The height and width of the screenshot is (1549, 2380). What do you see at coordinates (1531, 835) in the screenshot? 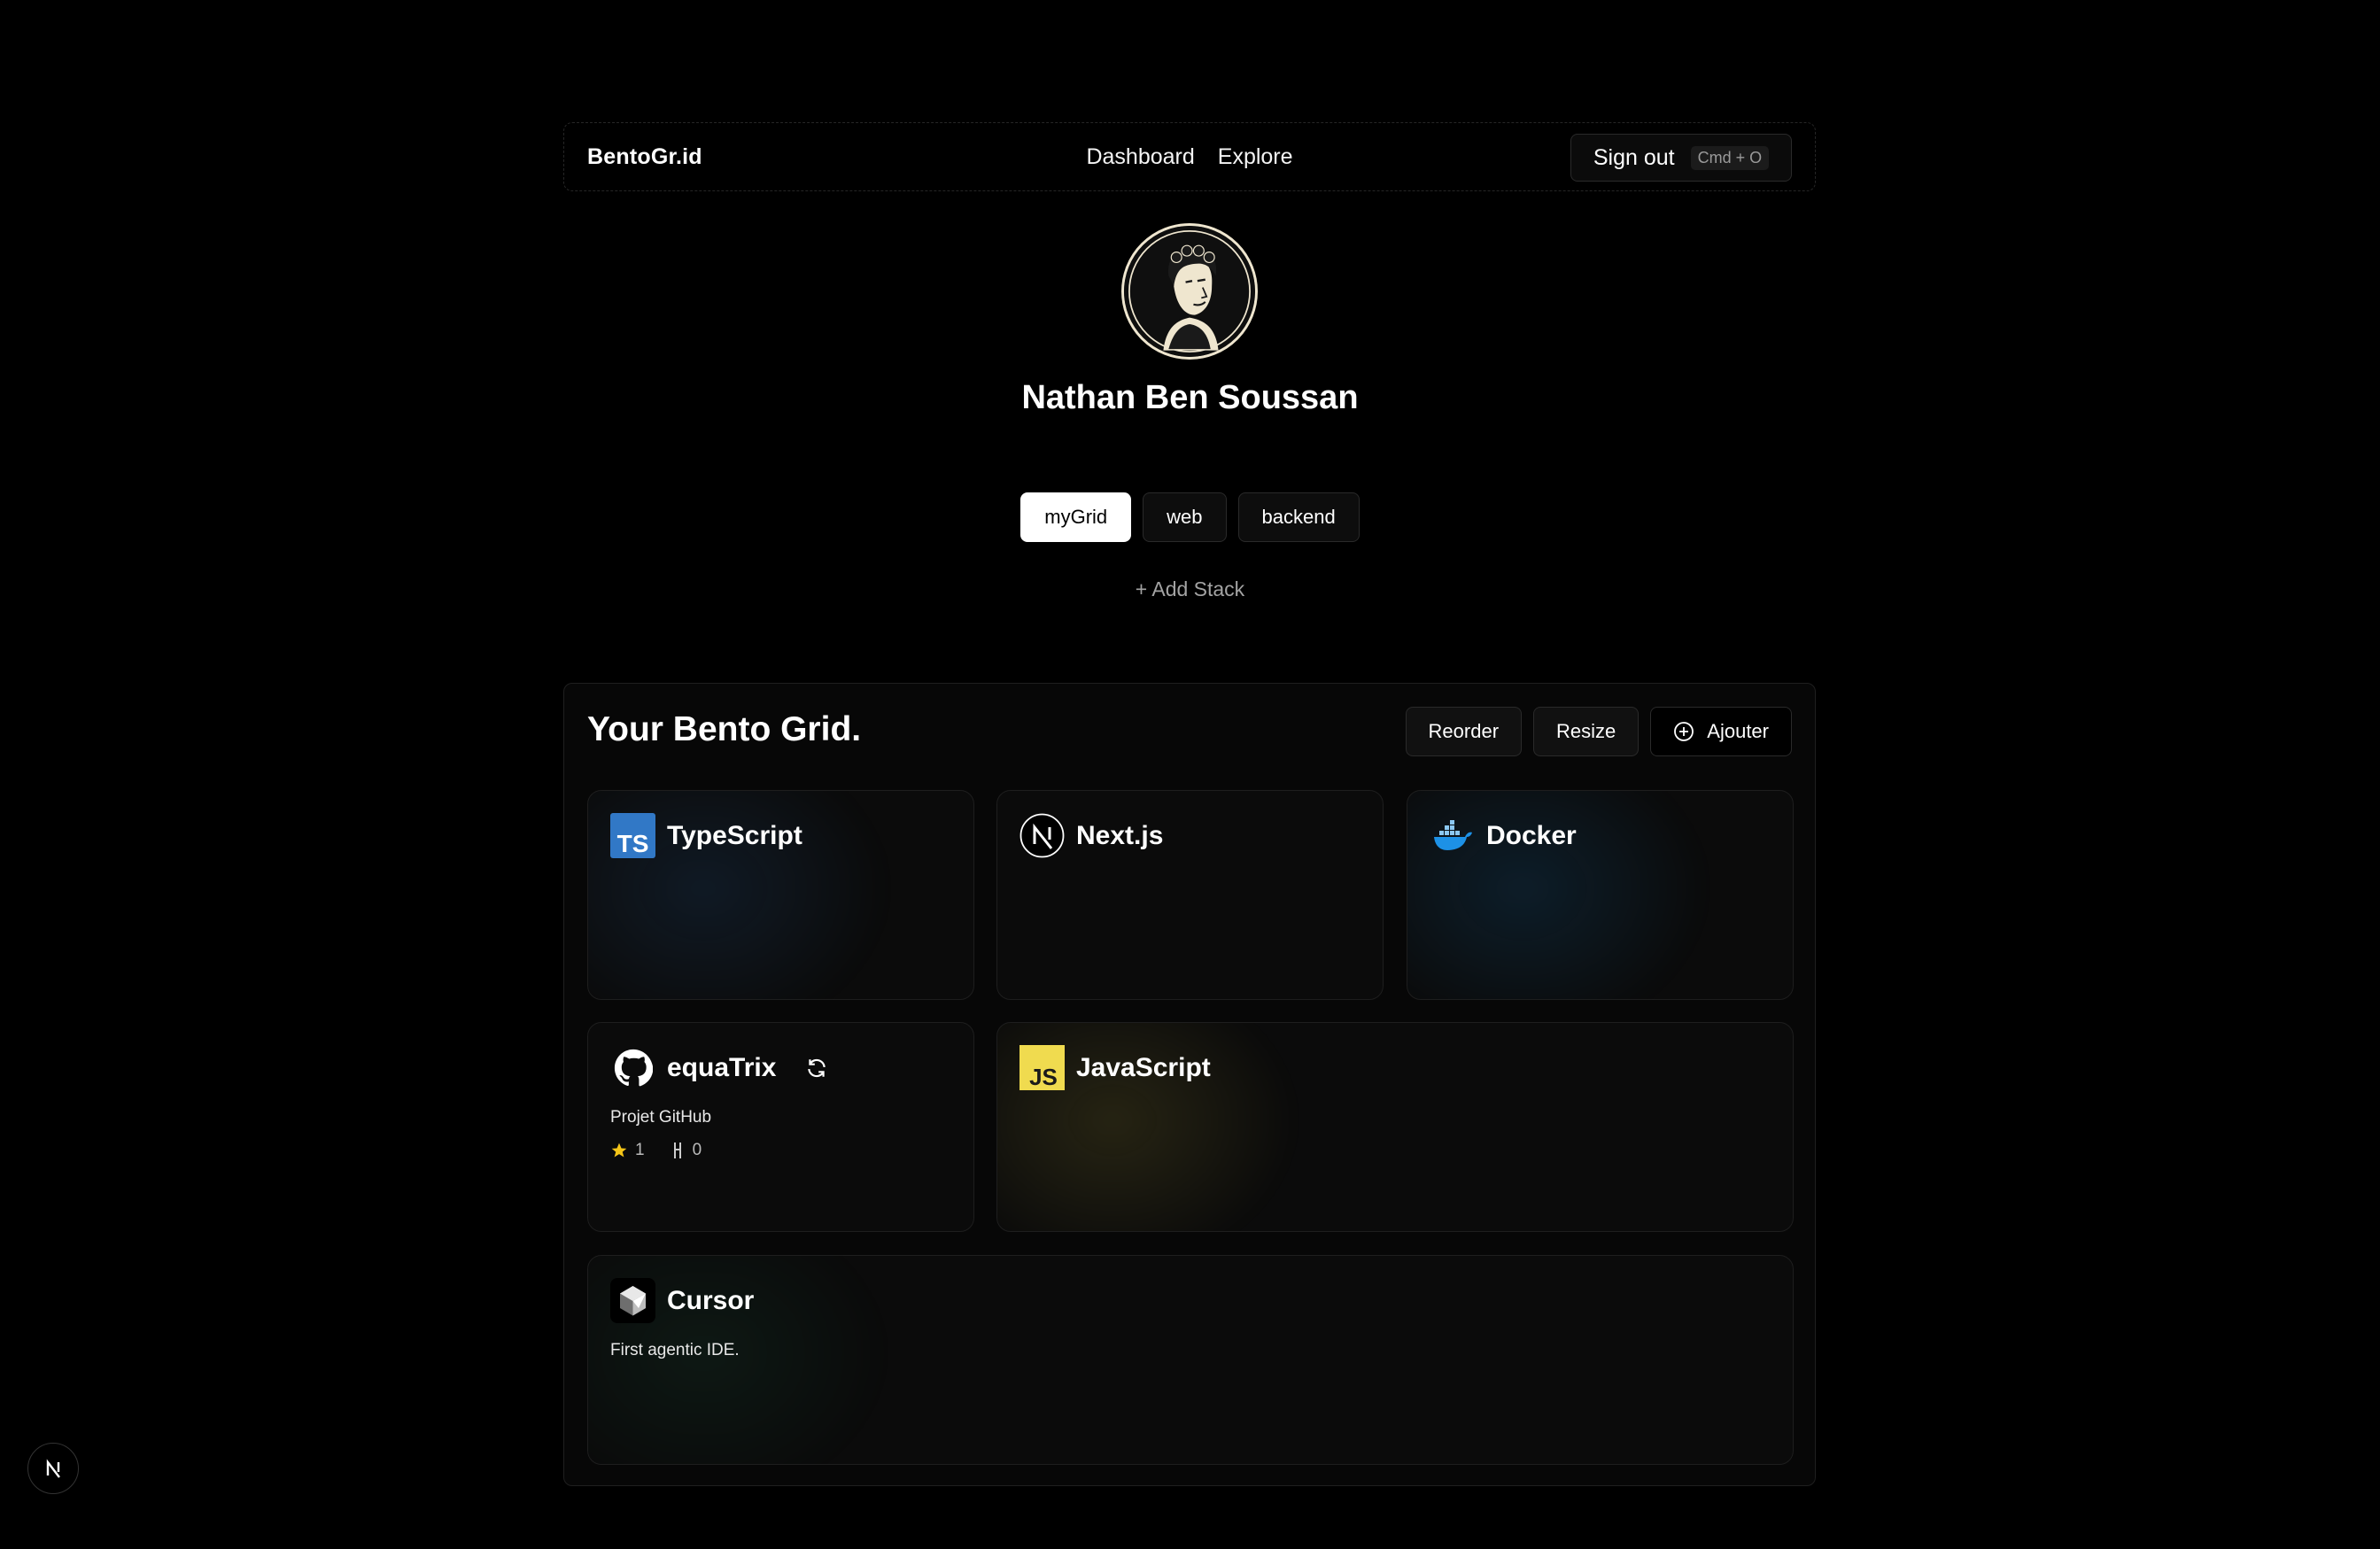
I see `card-title-docker: Docker` at bounding box center [1531, 835].